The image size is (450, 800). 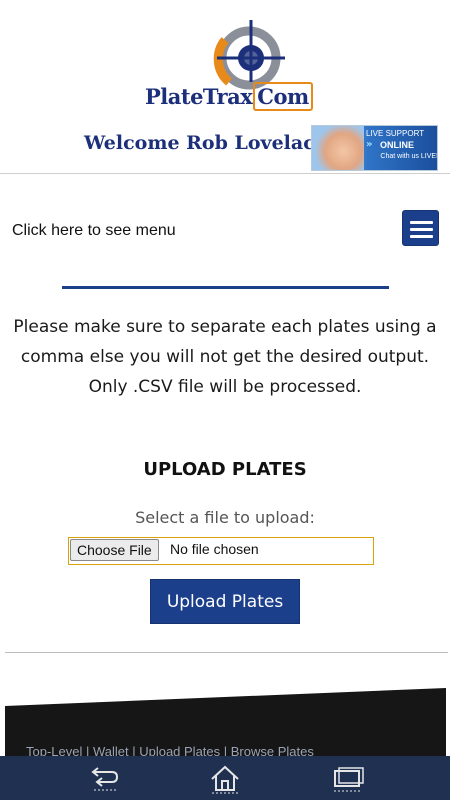 I want to click on choose-file-button: Choose File, so click(x=114, y=550).